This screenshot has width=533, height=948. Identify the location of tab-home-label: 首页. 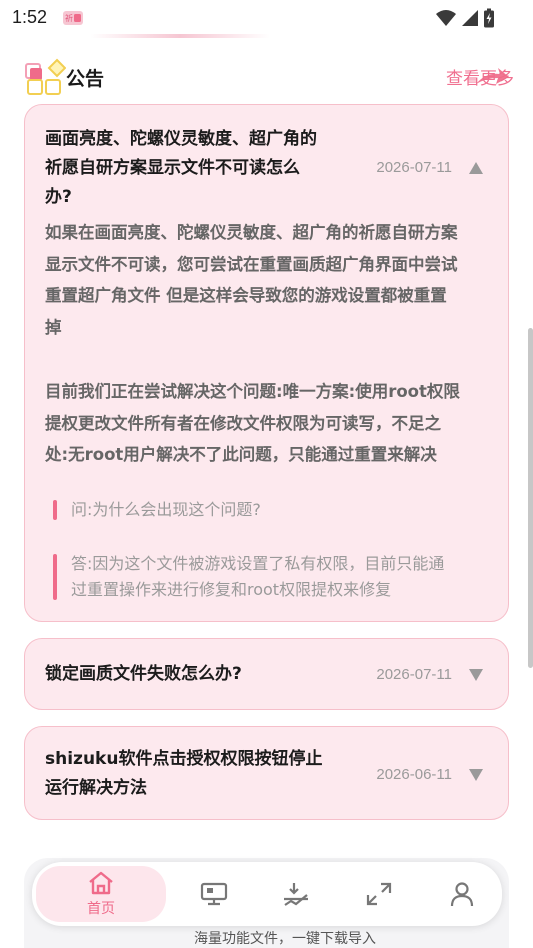
(101, 909).